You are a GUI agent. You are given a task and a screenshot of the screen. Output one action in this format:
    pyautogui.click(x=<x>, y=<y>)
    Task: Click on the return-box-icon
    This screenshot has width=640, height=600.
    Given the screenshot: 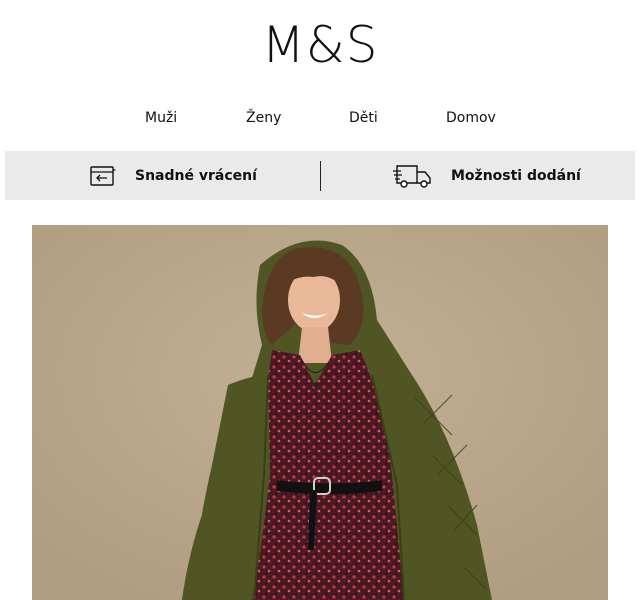 What is the action you would take?
    pyautogui.click(x=103, y=175)
    